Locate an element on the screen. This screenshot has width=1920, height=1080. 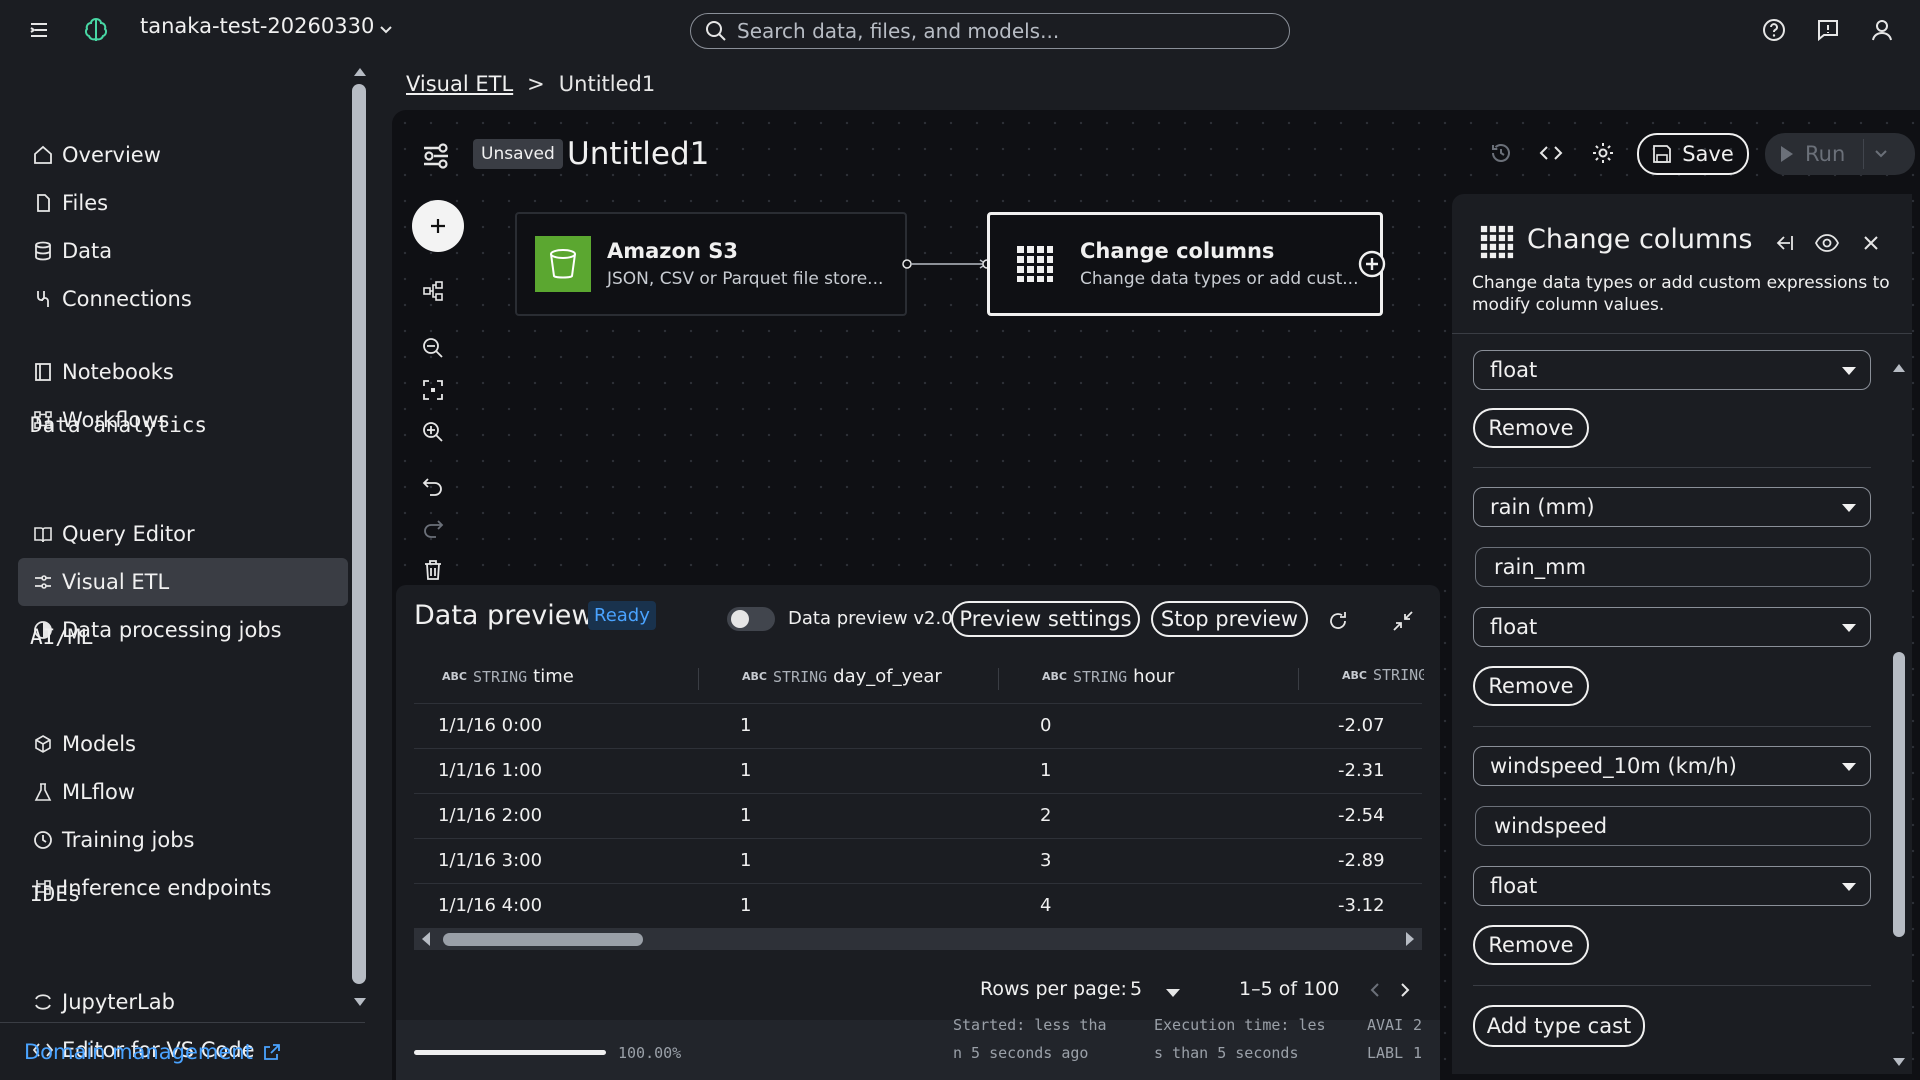
close-icon is located at coordinates (1871, 243).